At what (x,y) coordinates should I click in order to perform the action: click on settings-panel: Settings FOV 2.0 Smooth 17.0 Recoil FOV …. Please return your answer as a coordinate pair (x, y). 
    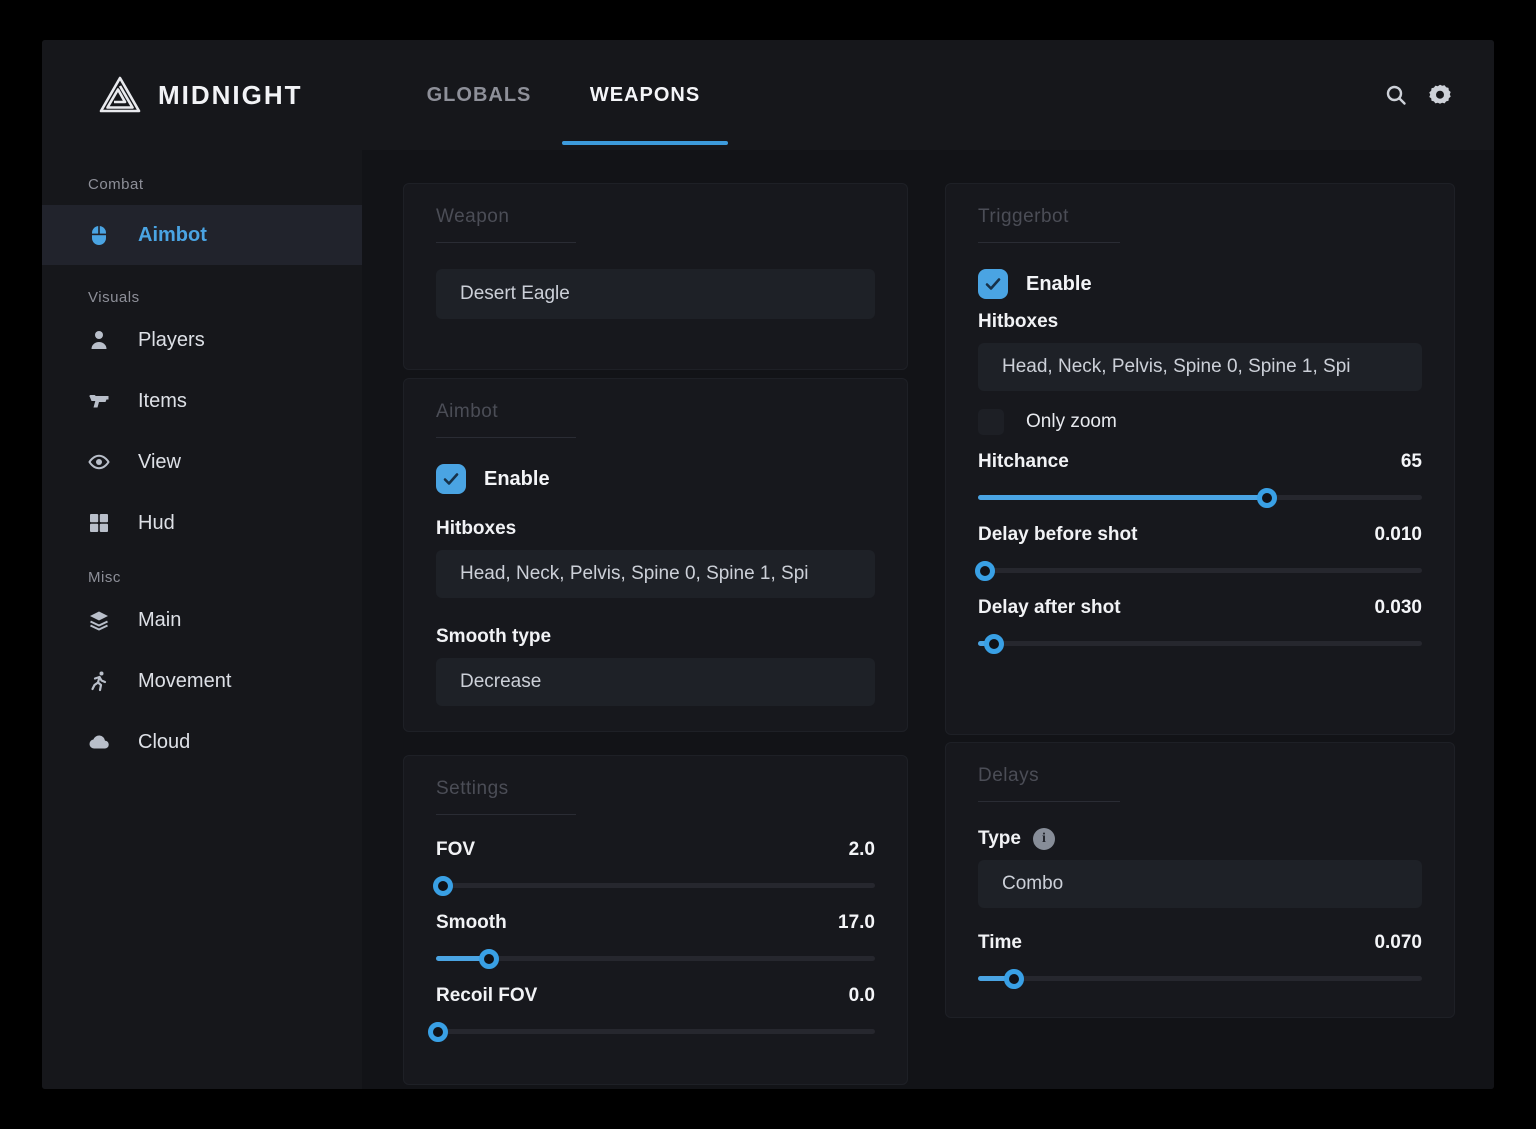
    Looking at the image, I should click on (655, 920).